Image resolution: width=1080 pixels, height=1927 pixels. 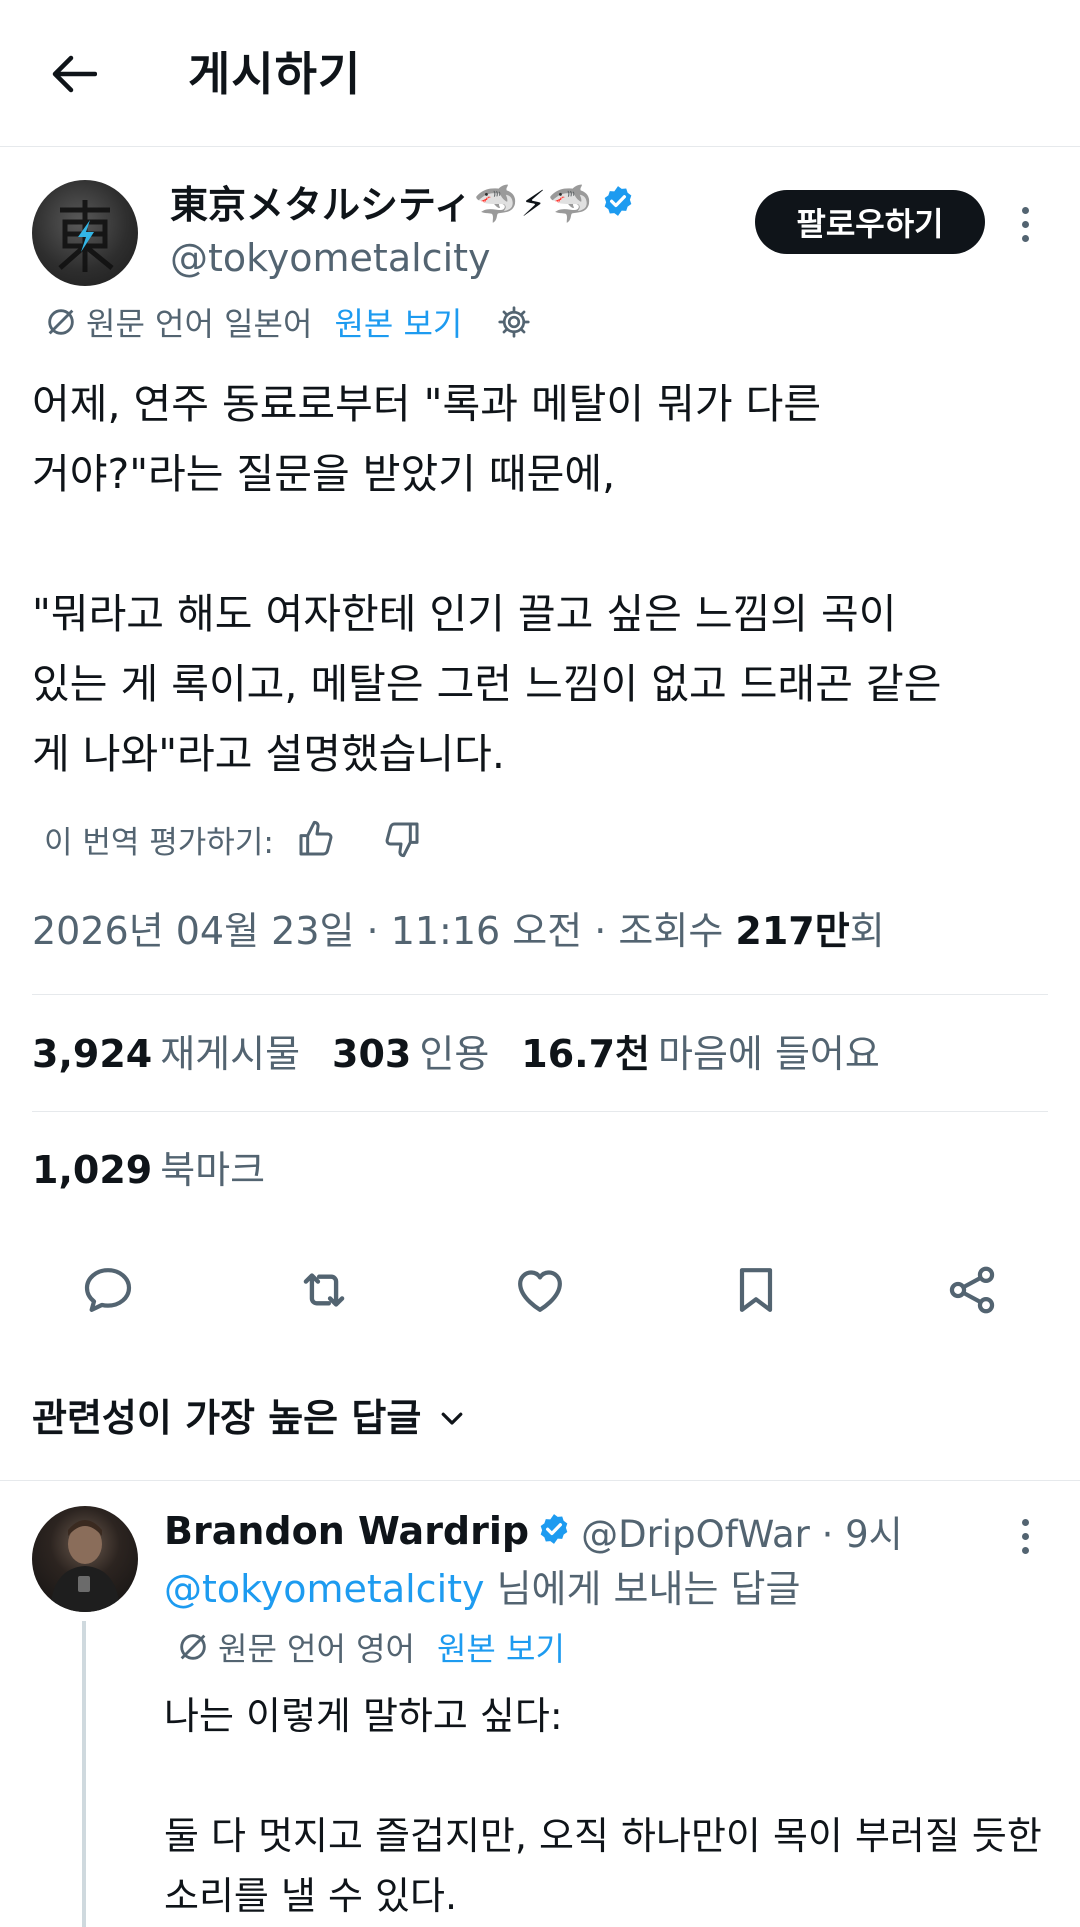 What do you see at coordinates (86, 236) in the screenshot?
I see `kanji-logo-icon` at bounding box center [86, 236].